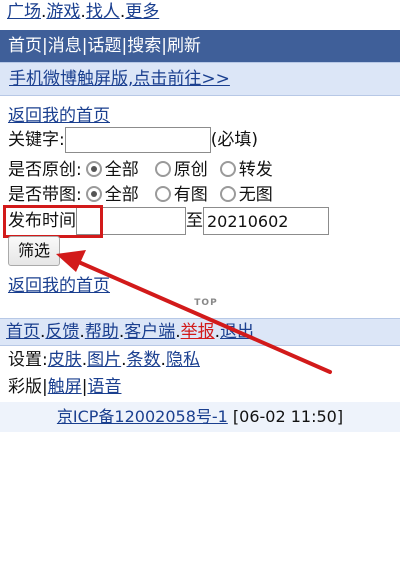 The image size is (400, 566). Describe the element at coordinates (144, 46) in the screenshot. I see `nav-search: 搜索` at that location.